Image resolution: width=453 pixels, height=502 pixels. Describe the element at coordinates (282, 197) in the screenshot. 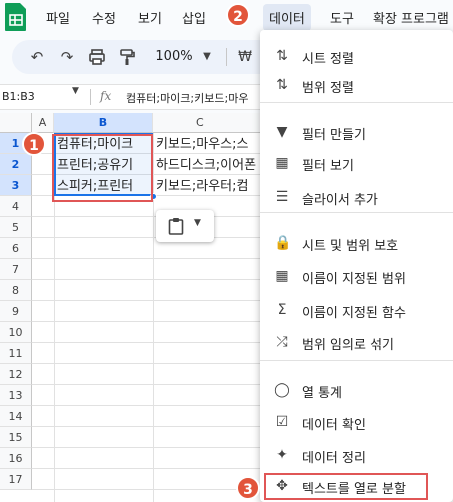

I see `slicer-icon: ☰` at that location.